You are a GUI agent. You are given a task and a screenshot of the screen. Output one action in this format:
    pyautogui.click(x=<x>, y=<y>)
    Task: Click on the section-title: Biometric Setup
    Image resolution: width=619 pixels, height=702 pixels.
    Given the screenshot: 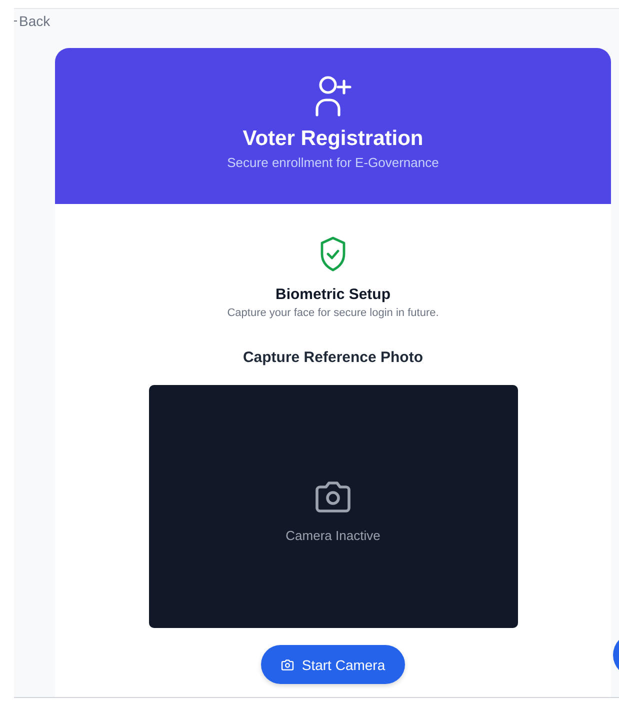 What is the action you would take?
    pyautogui.click(x=333, y=294)
    